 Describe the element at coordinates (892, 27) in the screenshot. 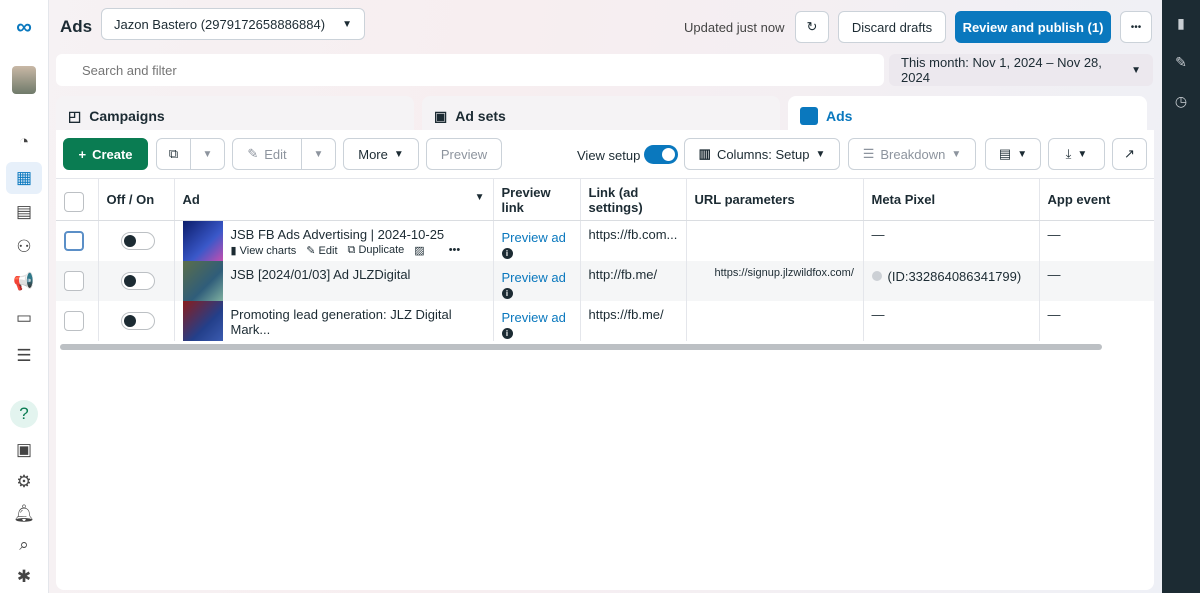

I see `discard-drafts-button: Discard drafts` at that location.